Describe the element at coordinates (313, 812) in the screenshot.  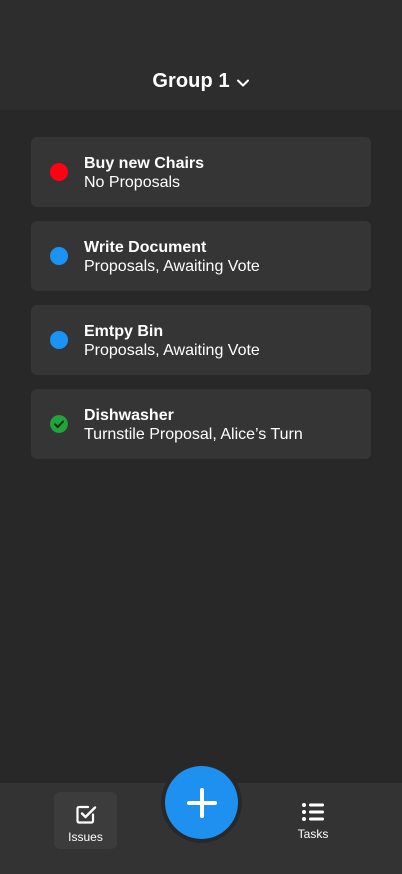
I see `list-icon` at that location.